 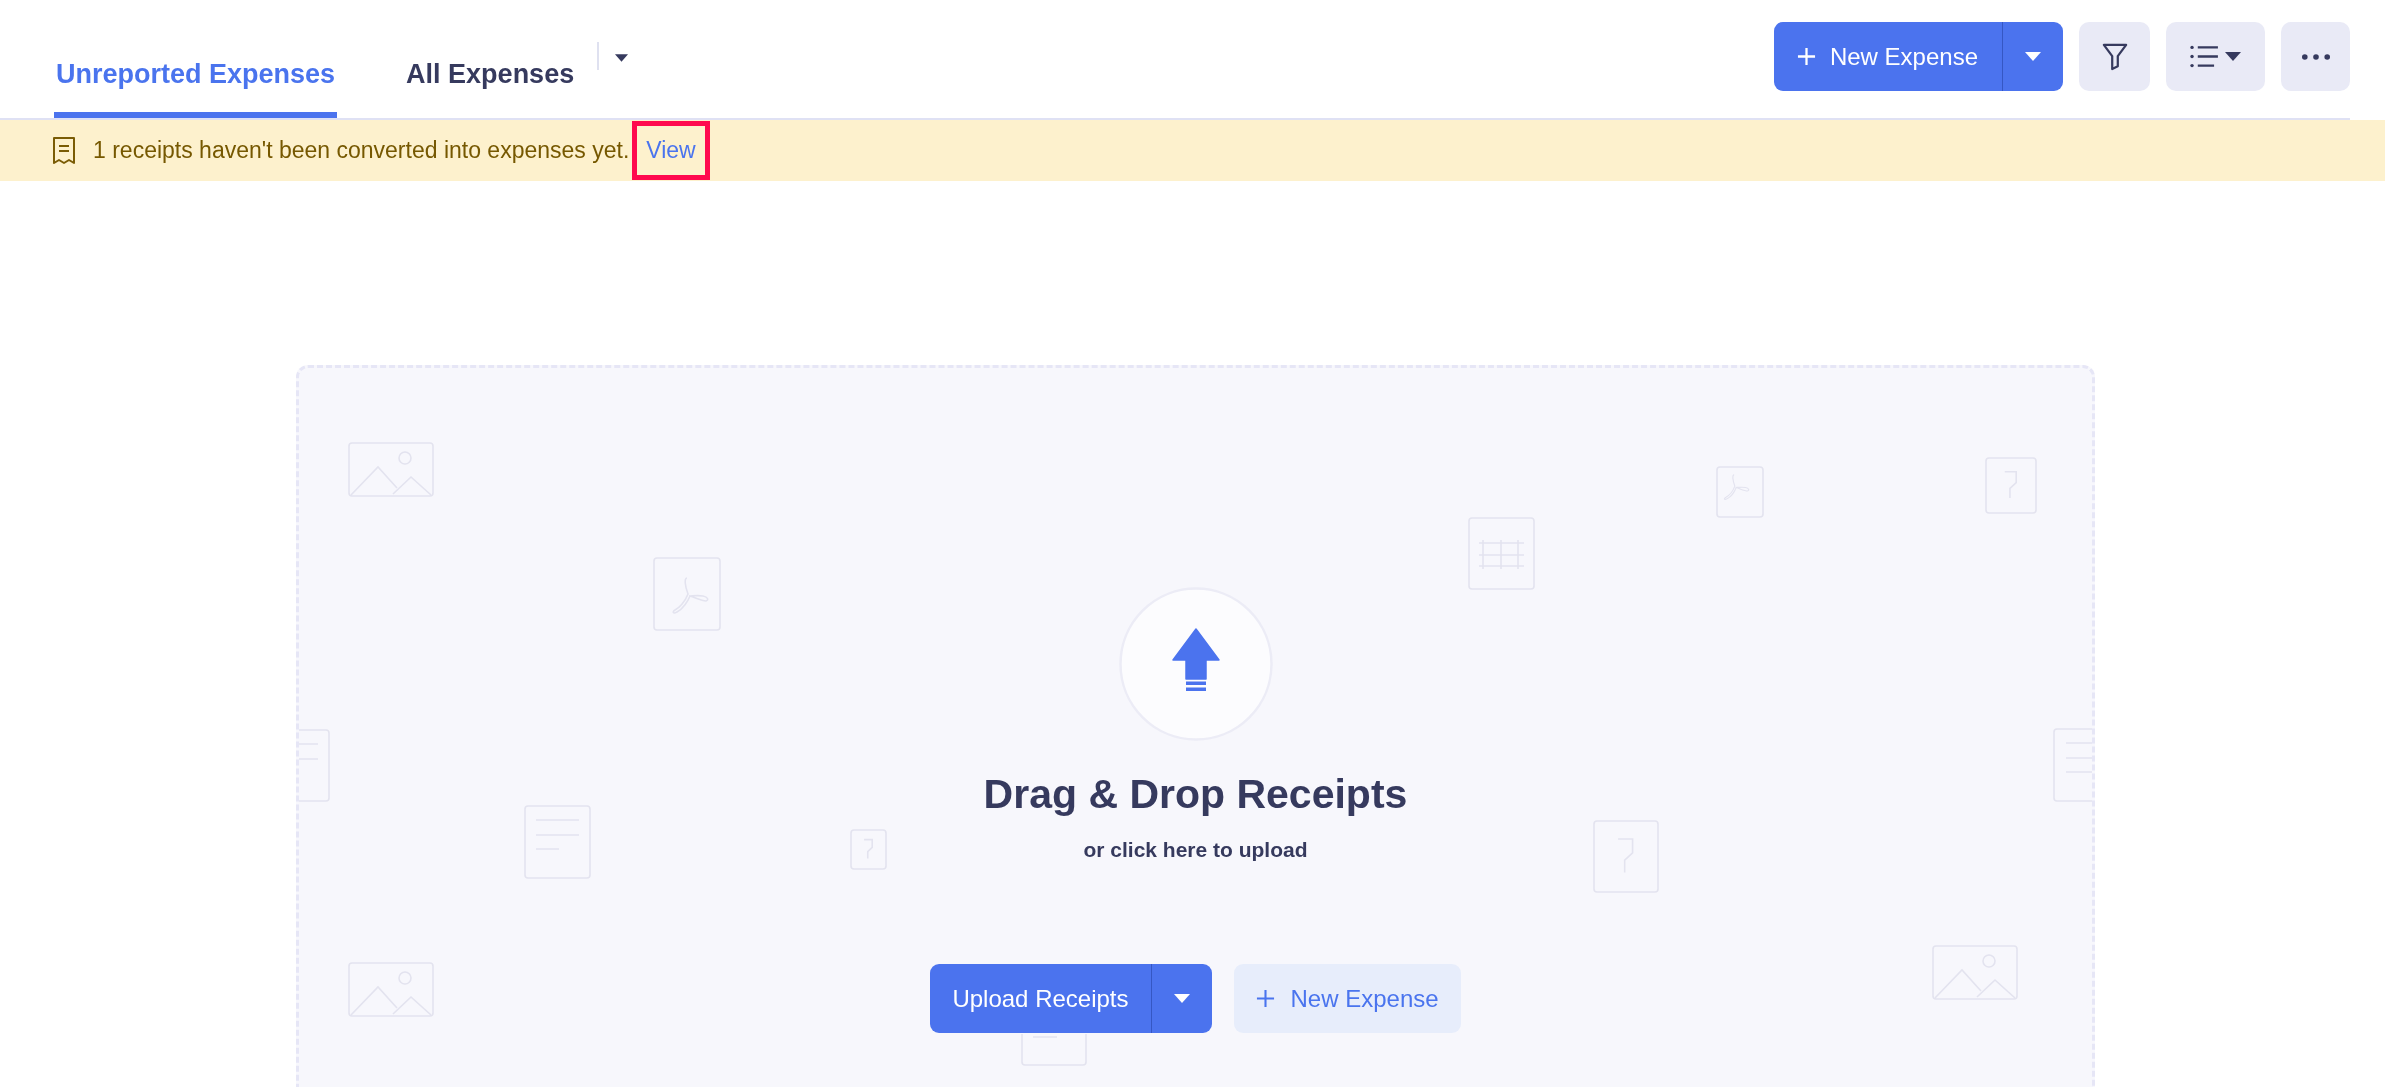 What do you see at coordinates (1195, 794) in the screenshot?
I see `drop-zone-title: Drag & Drop Receipts` at bounding box center [1195, 794].